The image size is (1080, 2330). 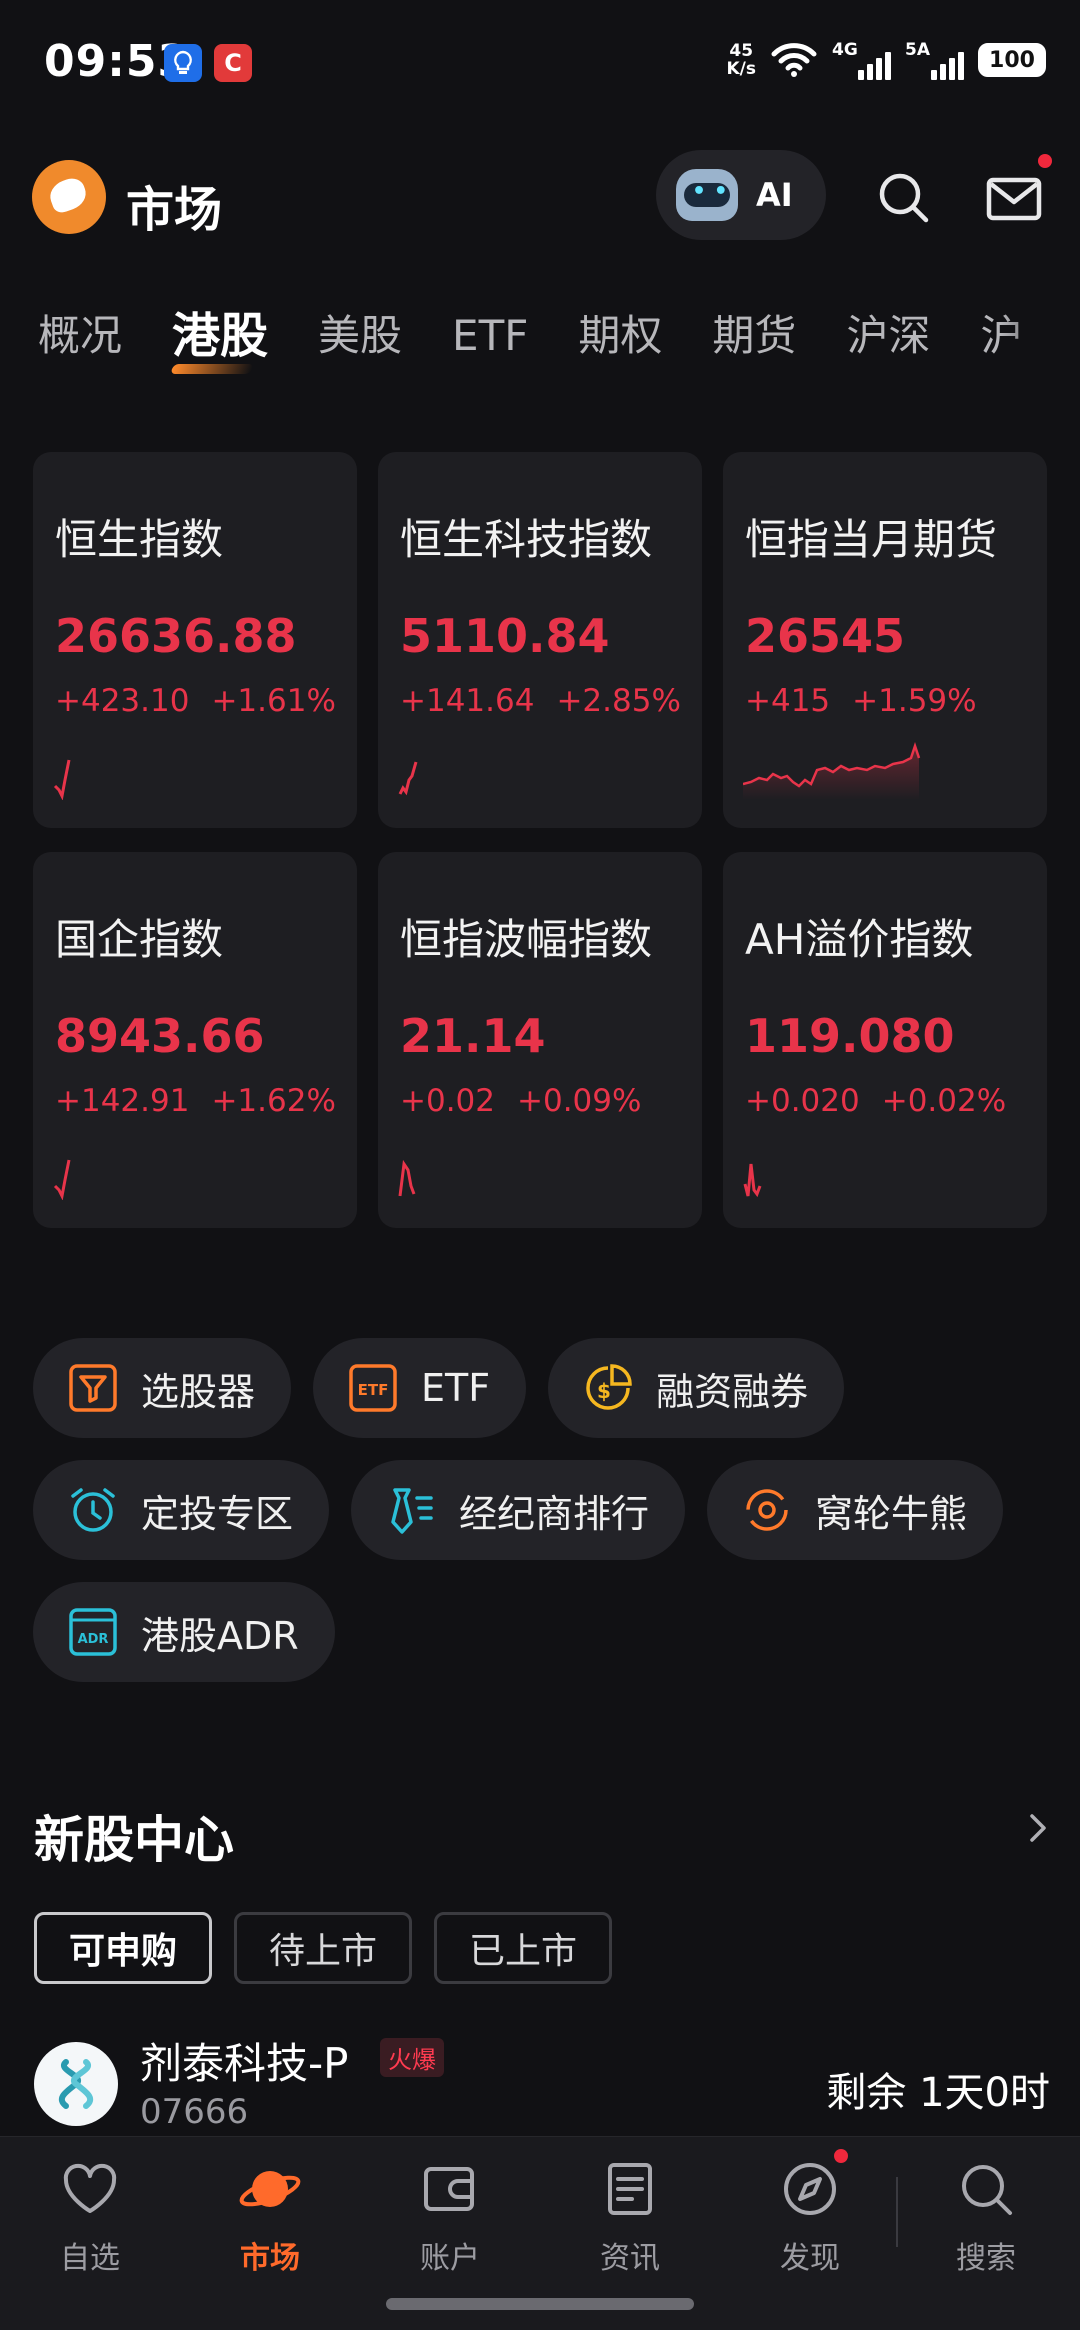 I want to click on market-tabs: 概况 港股 美股 ETF 期权 期货 沪深 沪, so click(x=559, y=340).